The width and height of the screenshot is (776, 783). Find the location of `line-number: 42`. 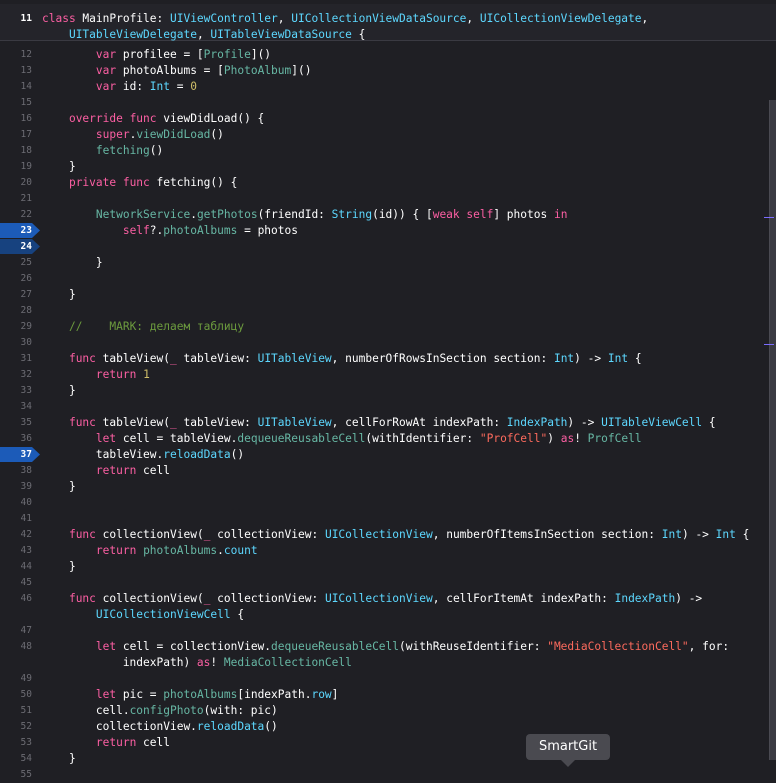

line-number: 42 is located at coordinates (16, 535).